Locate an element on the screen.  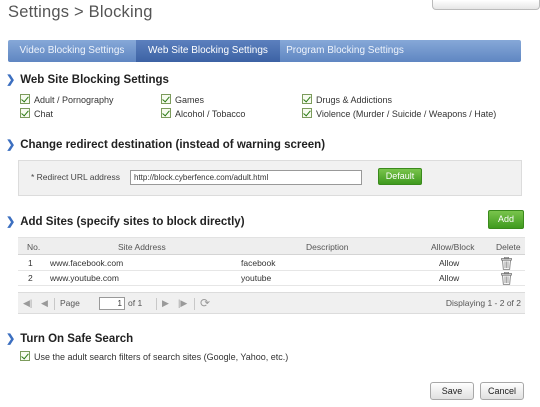
category-alcohol: Alcohol / Tobacco is located at coordinates (203, 114).